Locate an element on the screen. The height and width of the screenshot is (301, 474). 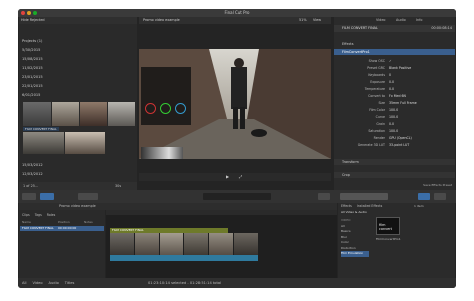
timeline-title: Promo video example is located at coordinates (77, 206).